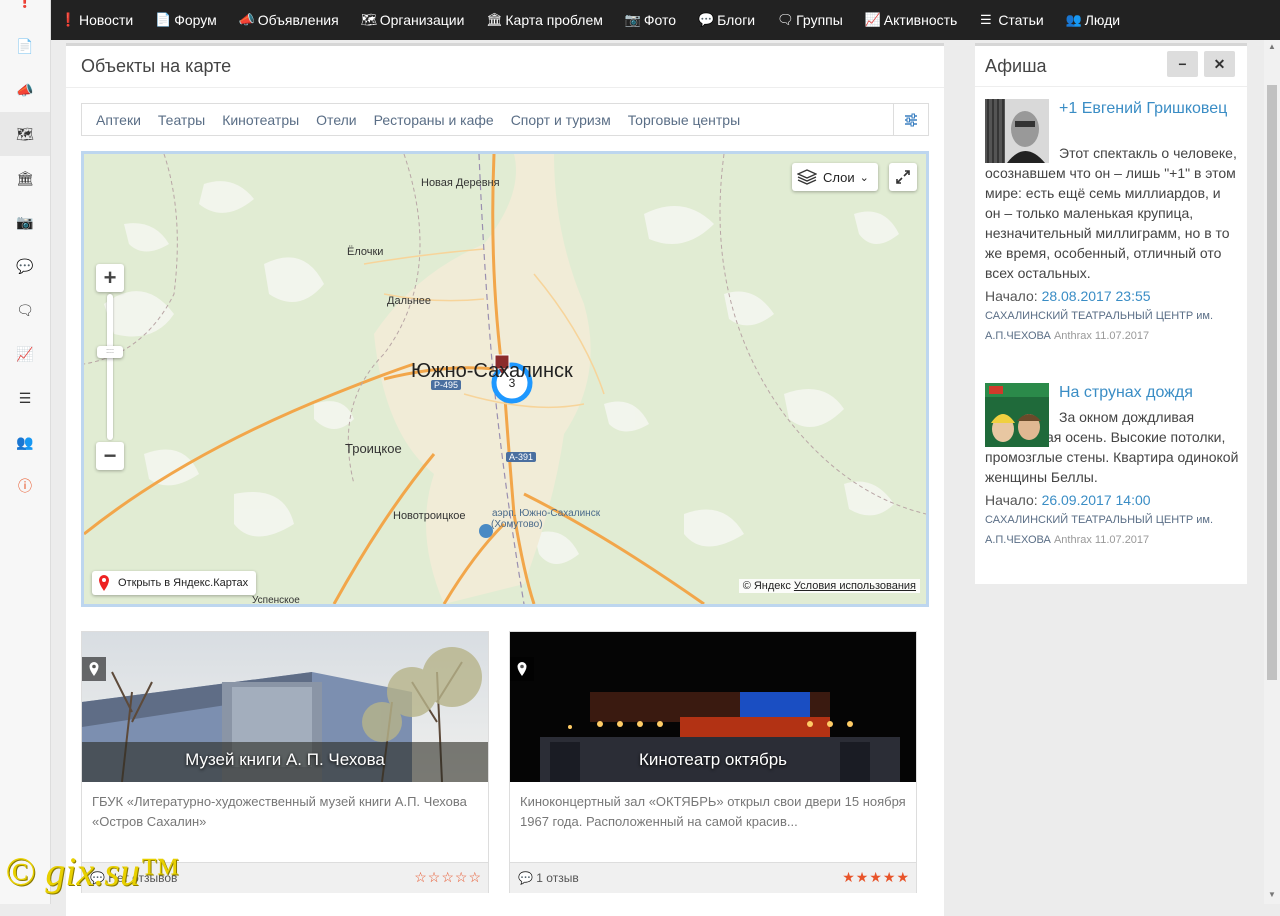 This screenshot has width=1280, height=916. I want to click on nav-item-forum: 📄 Форум, so click(186, 20).